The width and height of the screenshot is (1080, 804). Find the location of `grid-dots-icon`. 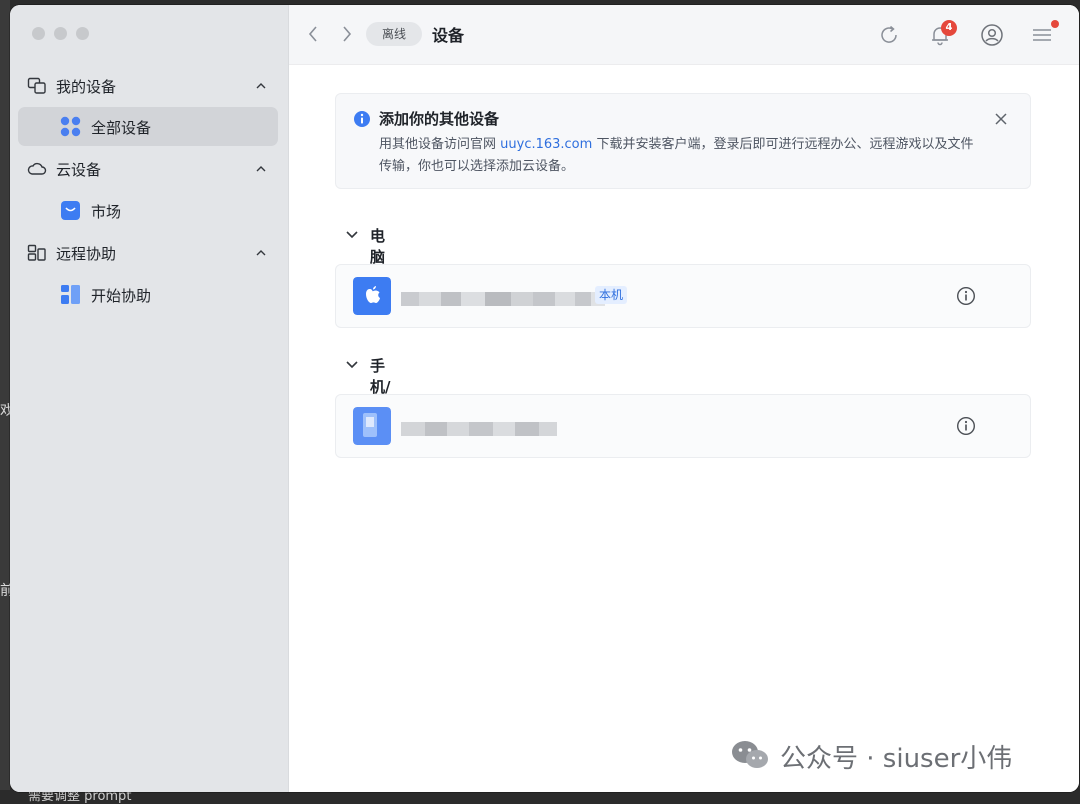

grid-dots-icon is located at coordinates (70, 126).